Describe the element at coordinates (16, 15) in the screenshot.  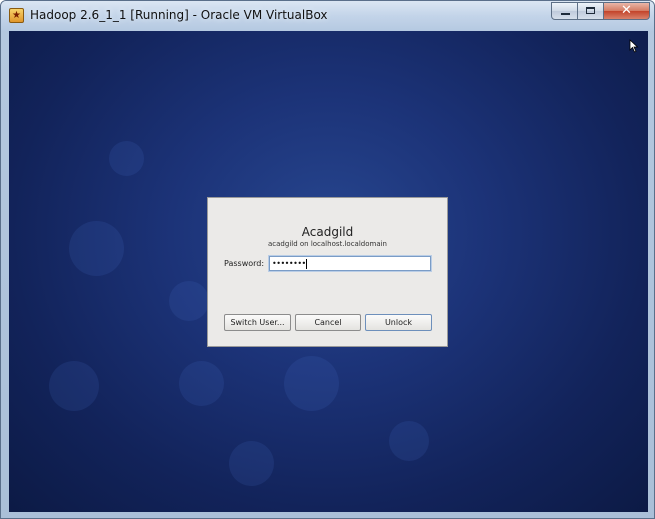
I see `virtualbox-app-icon: ★` at that location.